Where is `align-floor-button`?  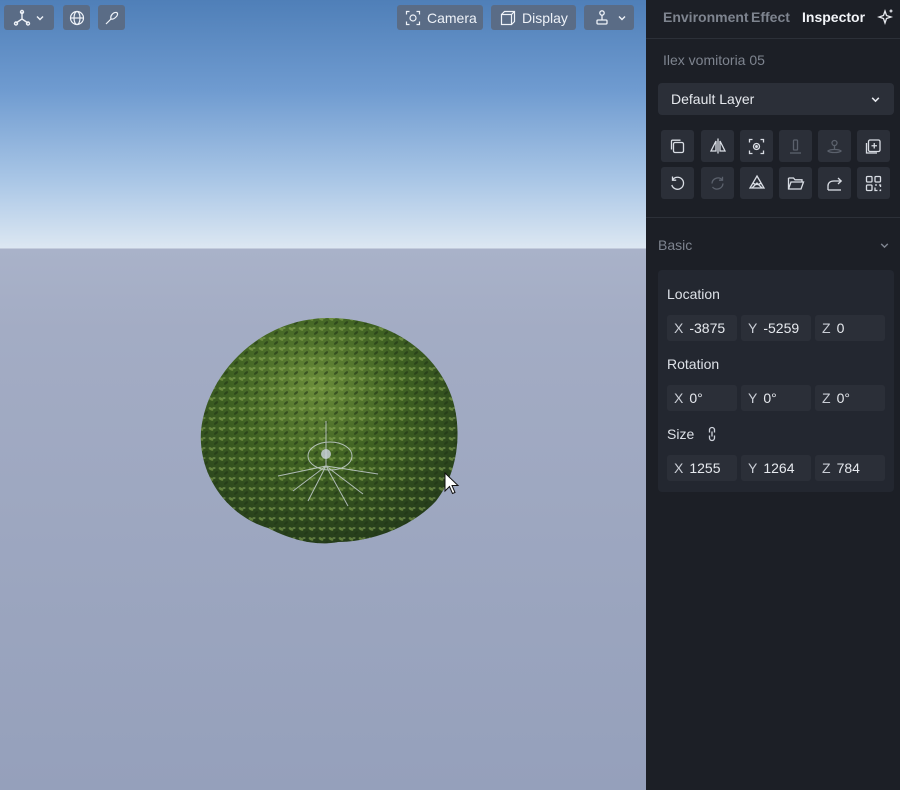
align-floor-button is located at coordinates (795, 146).